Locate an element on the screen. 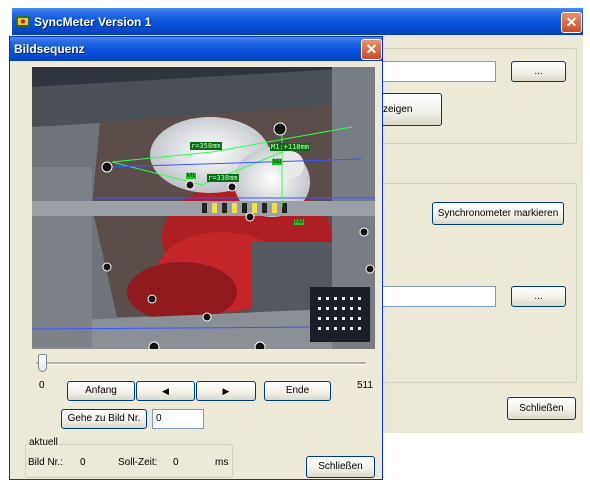 The image size is (590, 483). frame-number-value: 0 is located at coordinates (83, 462).